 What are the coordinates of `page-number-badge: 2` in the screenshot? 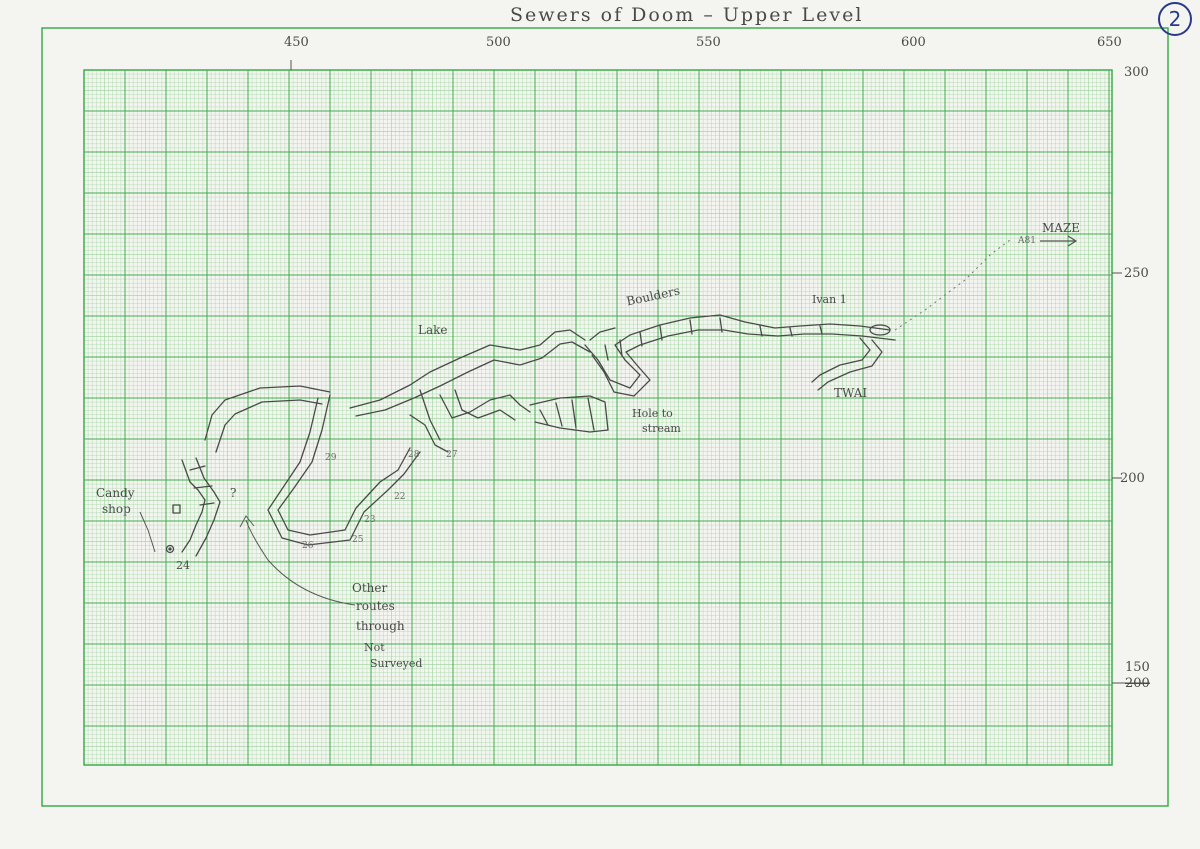 It's located at (1175, 19).